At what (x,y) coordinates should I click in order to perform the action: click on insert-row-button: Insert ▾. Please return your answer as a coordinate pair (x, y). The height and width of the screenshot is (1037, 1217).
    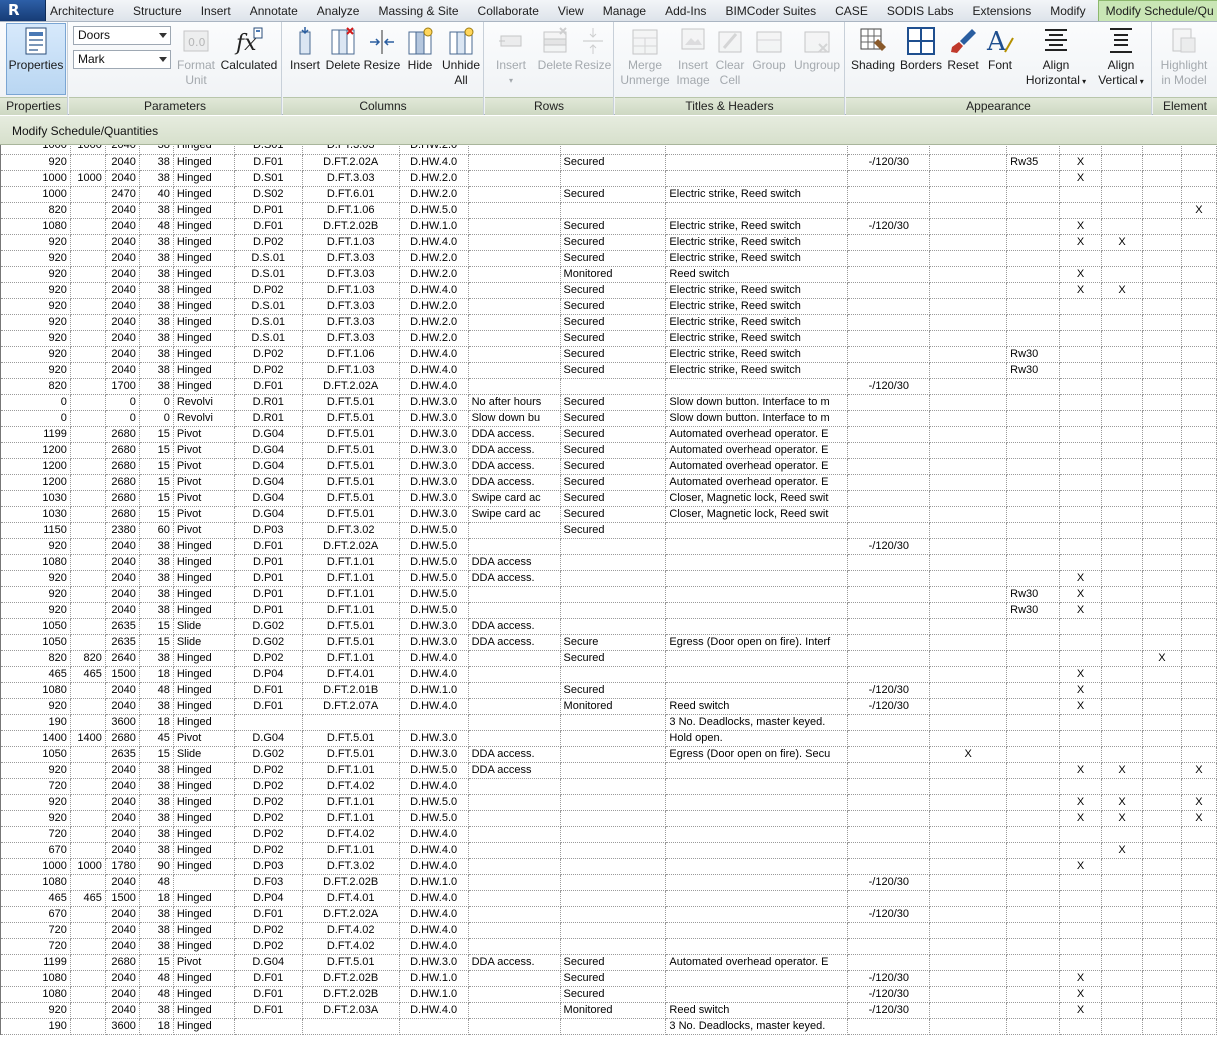
    Looking at the image, I should click on (511, 56).